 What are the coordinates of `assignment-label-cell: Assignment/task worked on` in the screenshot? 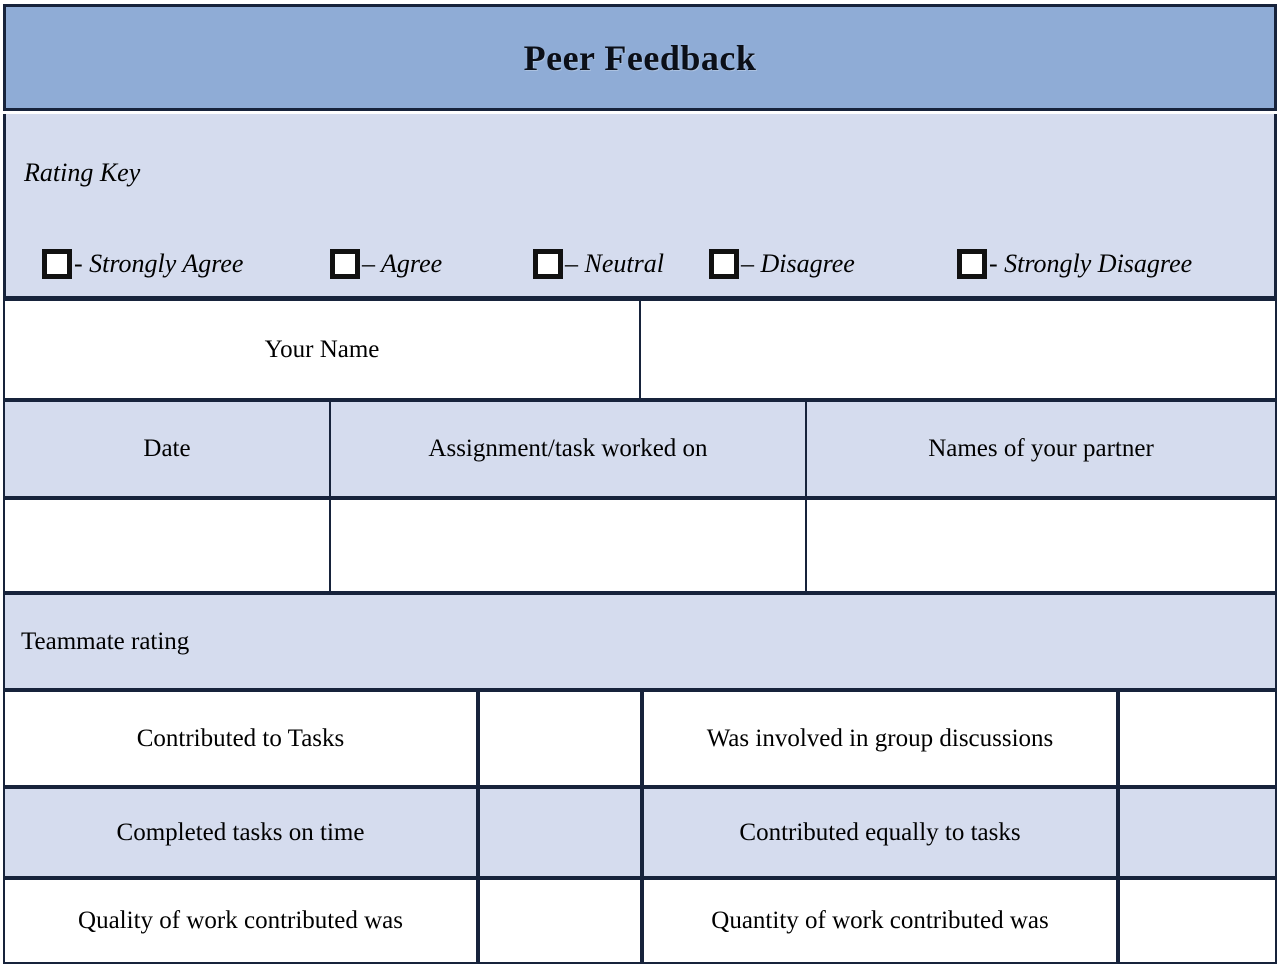 It's located at (568, 449).